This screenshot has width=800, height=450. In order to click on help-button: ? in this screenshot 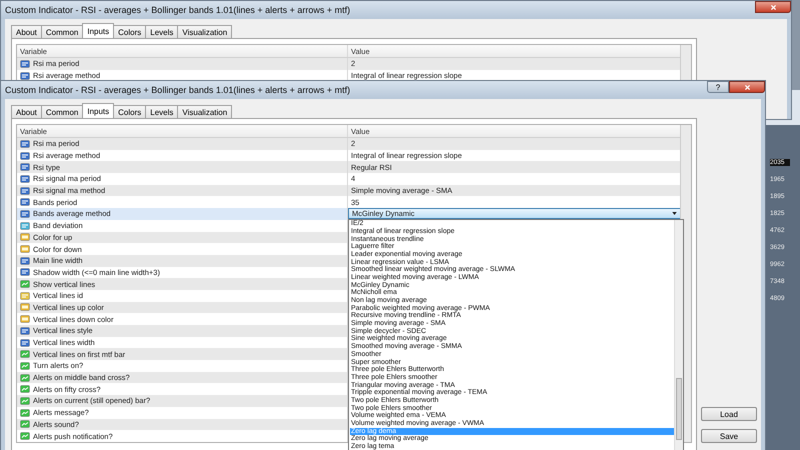, I will do `click(718, 87)`.